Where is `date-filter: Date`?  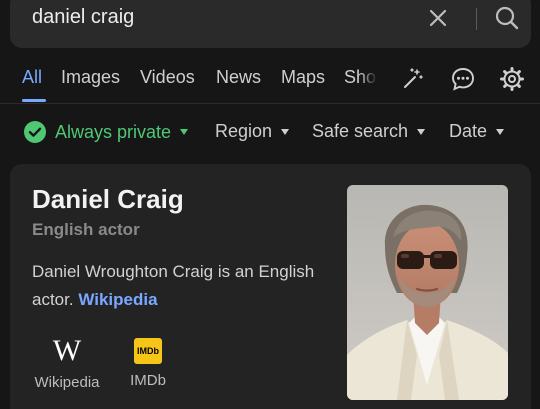
date-filter: Date is located at coordinates (477, 131).